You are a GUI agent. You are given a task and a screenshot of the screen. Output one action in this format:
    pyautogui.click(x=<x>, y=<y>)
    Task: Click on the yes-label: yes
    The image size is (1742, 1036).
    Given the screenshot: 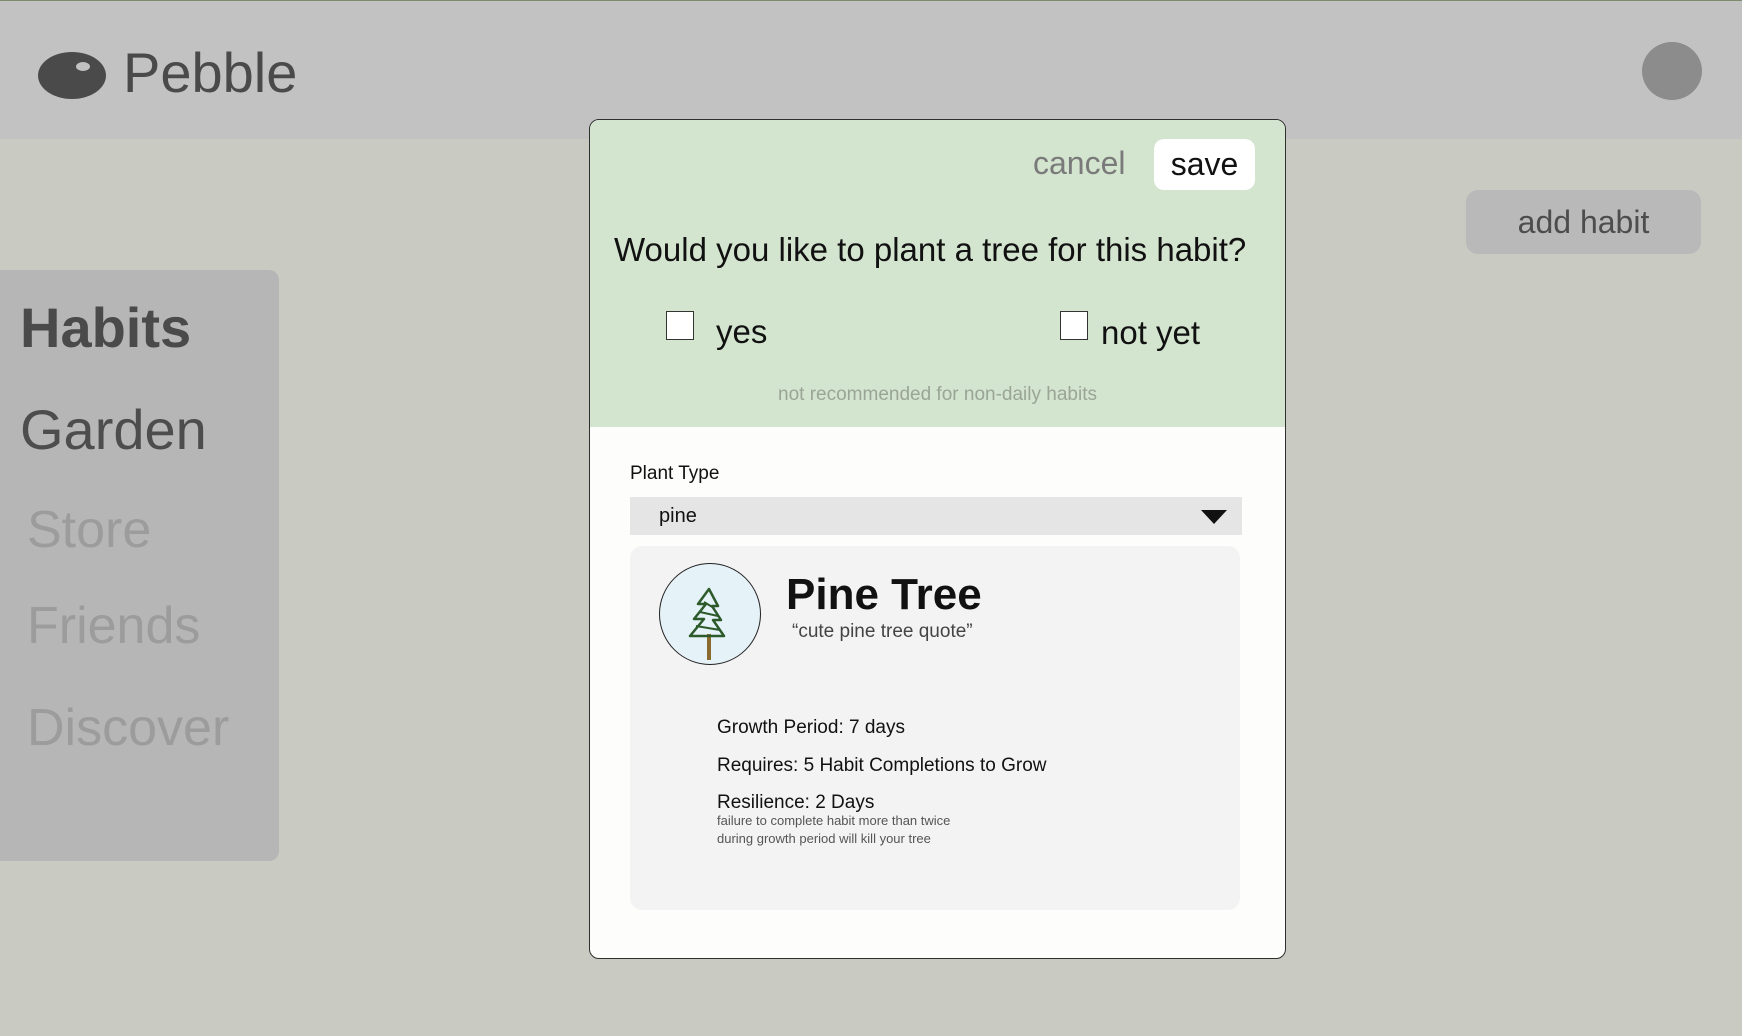 What is the action you would take?
    pyautogui.click(x=741, y=331)
    